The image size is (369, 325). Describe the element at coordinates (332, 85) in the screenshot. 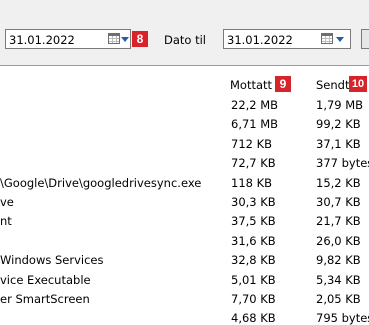

I see `column-header-sent: Sendt` at that location.